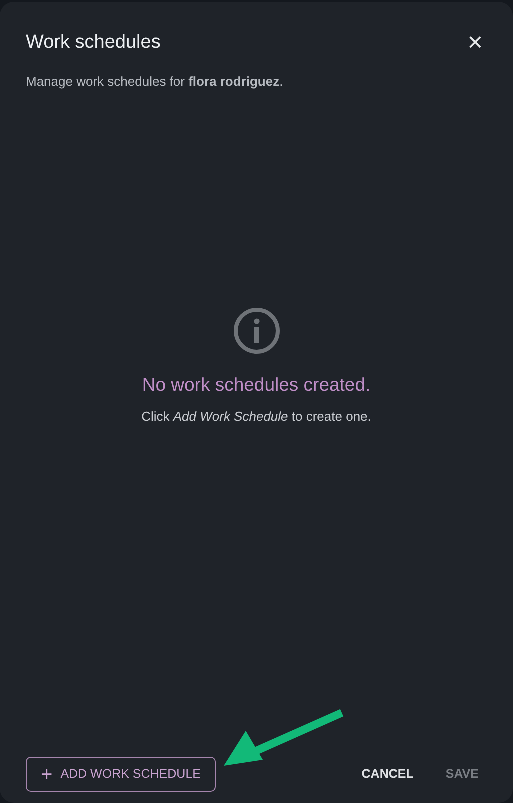 Image resolution: width=513 pixels, height=803 pixels. What do you see at coordinates (121, 774) in the screenshot?
I see `add-work-schedule-button: + ADD WORK SCHEDULE` at bounding box center [121, 774].